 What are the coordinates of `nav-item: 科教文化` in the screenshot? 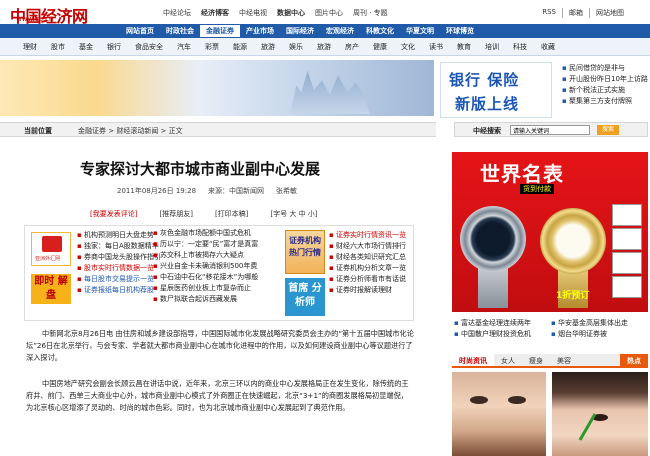 It's located at (380, 31).